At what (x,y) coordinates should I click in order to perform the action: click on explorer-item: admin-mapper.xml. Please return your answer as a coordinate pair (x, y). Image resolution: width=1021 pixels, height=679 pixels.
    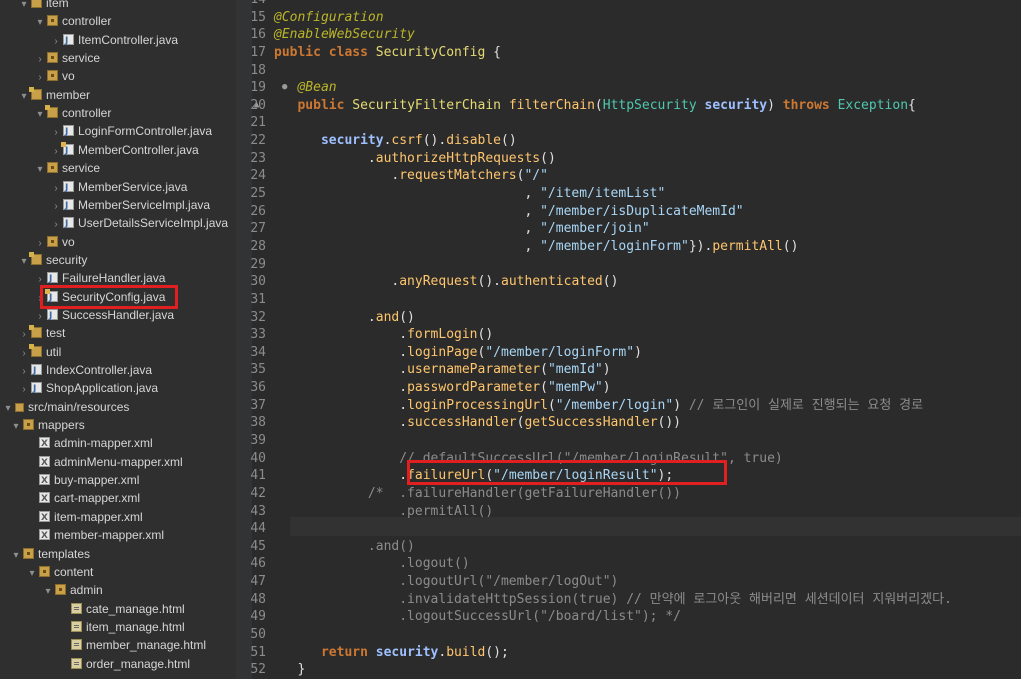
    Looking at the image, I should click on (89, 443).